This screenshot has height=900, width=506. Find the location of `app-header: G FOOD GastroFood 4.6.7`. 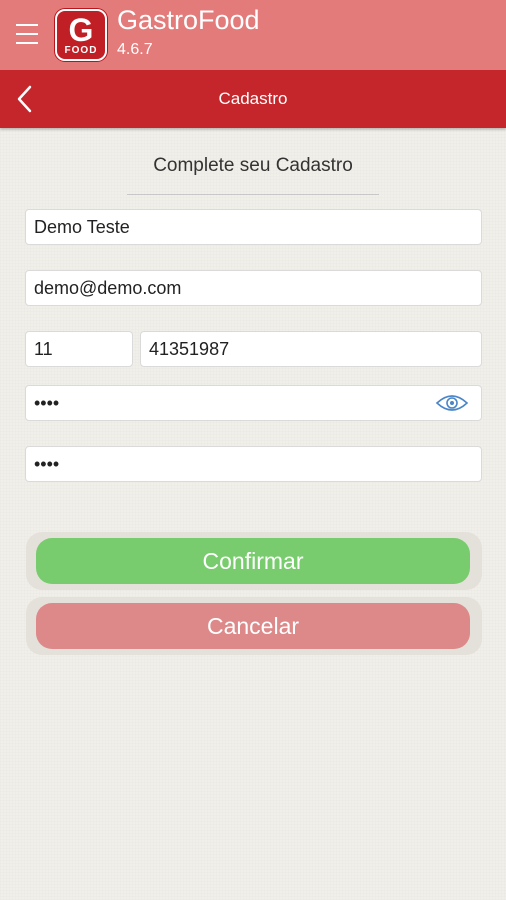

app-header: G FOOD GastroFood 4.6.7 is located at coordinates (253, 35).